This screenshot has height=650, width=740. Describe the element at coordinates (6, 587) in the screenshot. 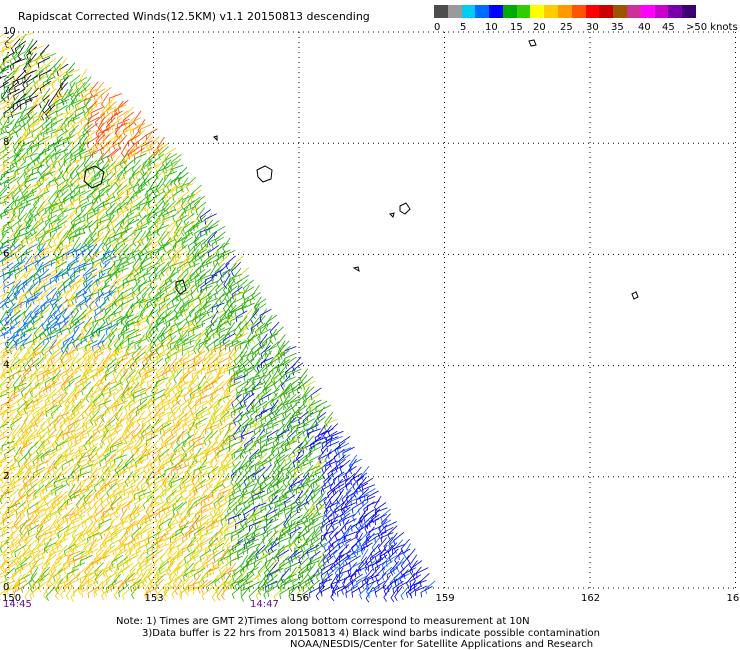

I see `lat-label: 0` at that location.